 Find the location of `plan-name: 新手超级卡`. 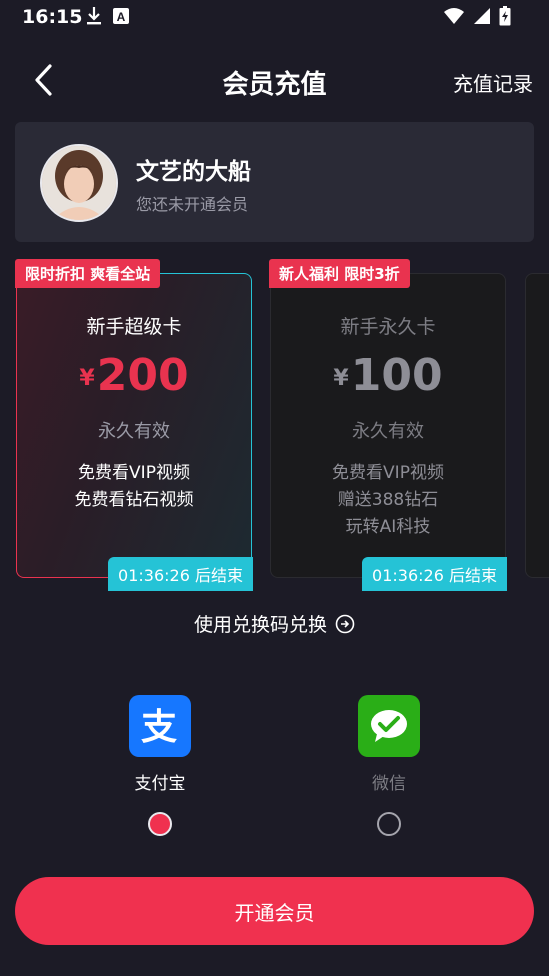

plan-name: 新手超级卡 is located at coordinates (134, 327).